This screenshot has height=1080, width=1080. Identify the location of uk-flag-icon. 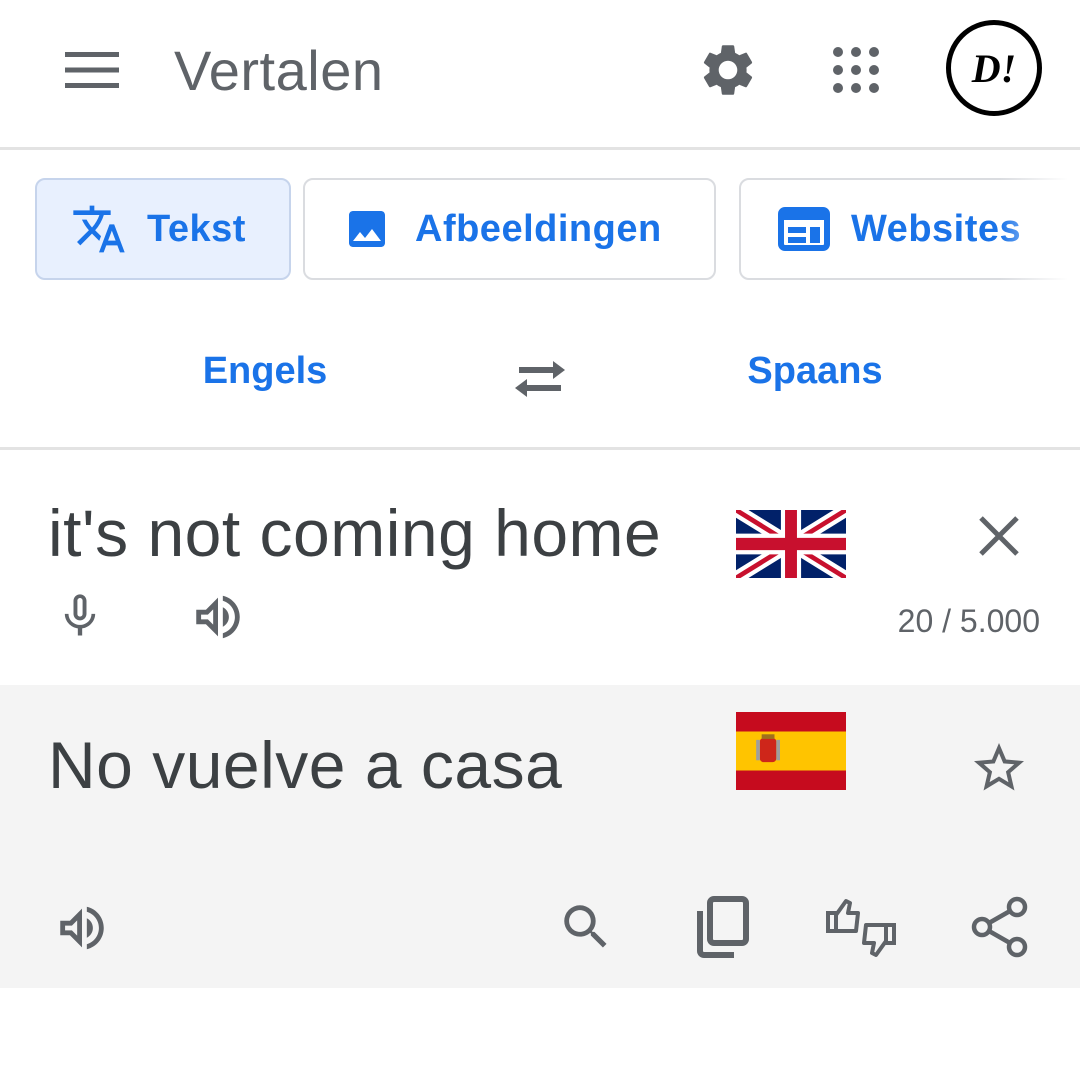
(791, 544).